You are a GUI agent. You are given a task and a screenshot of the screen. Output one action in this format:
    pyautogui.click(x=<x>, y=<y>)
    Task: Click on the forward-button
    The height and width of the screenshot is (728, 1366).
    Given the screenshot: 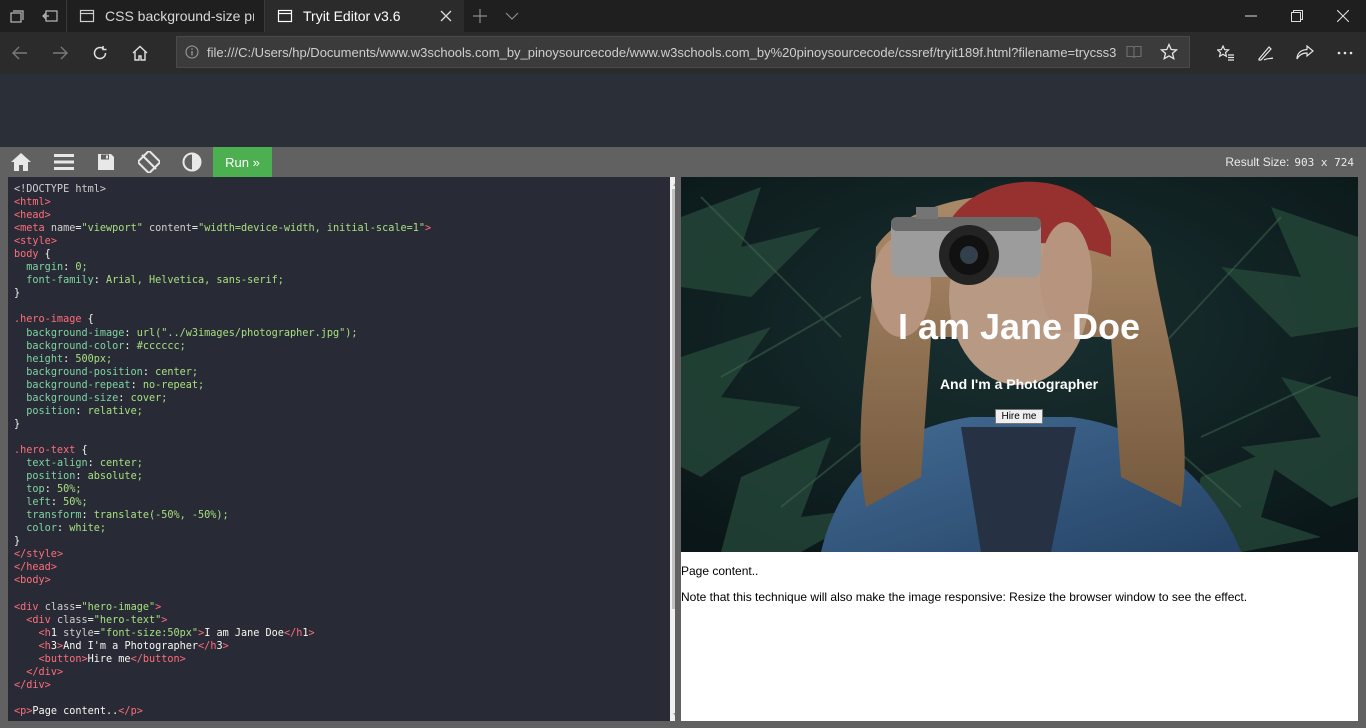 What is the action you would take?
    pyautogui.click(x=60, y=53)
    